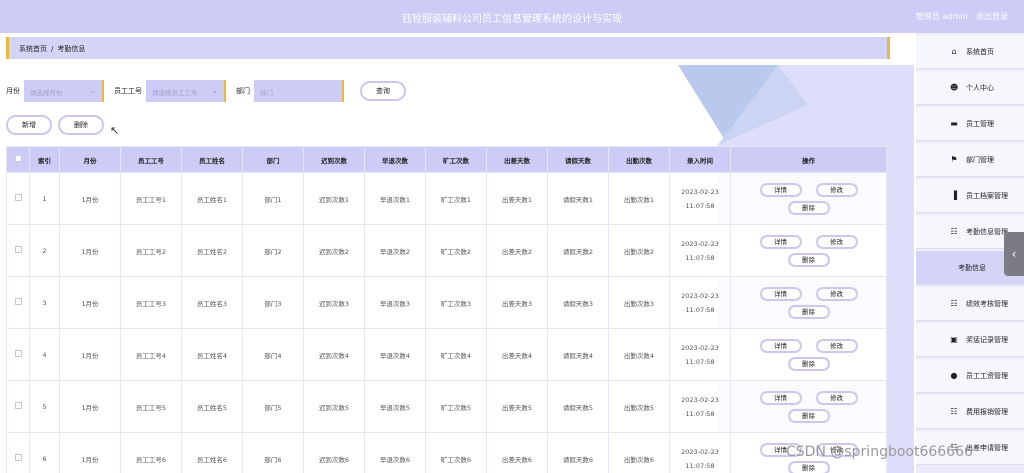 The image size is (1024, 473). I want to click on table-cell: 部门2, so click(273, 250).